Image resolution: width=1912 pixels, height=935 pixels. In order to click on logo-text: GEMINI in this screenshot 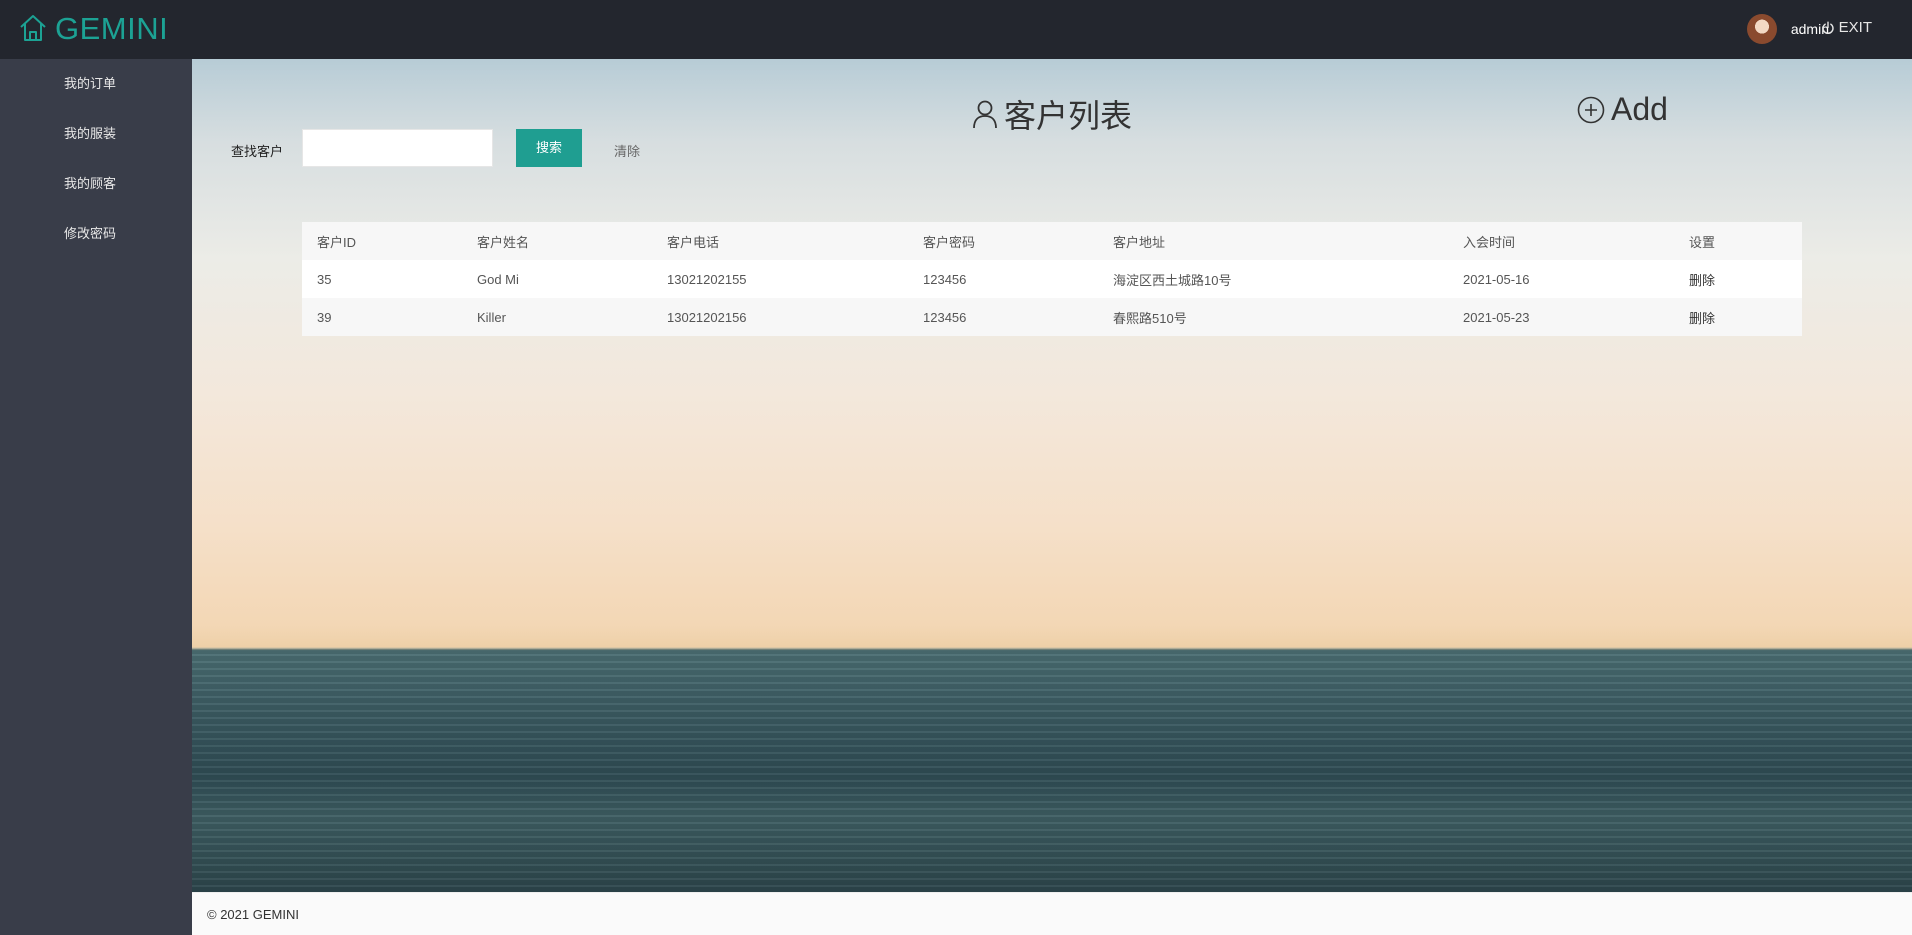, I will do `click(112, 28)`.